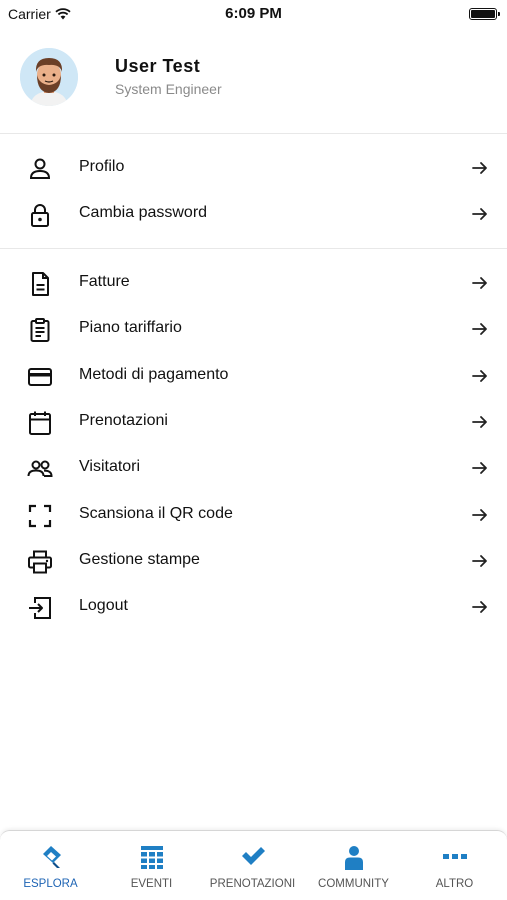  What do you see at coordinates (253, 607) in the screenshot?
I see `menu-item-logout: Logout` at bounding box center [253, 607].